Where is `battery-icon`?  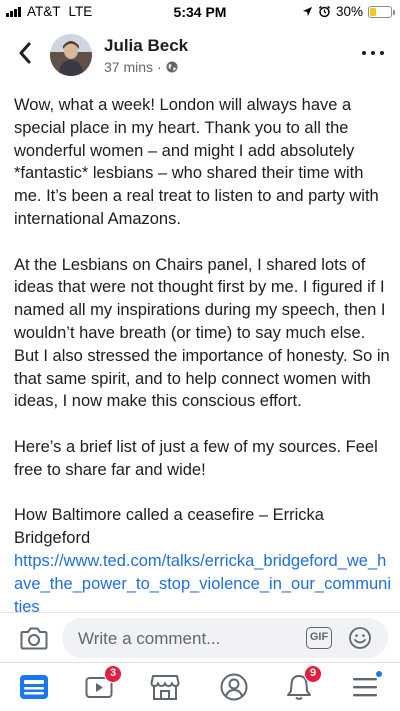 battery-icon is located at coordinates (381, 11).